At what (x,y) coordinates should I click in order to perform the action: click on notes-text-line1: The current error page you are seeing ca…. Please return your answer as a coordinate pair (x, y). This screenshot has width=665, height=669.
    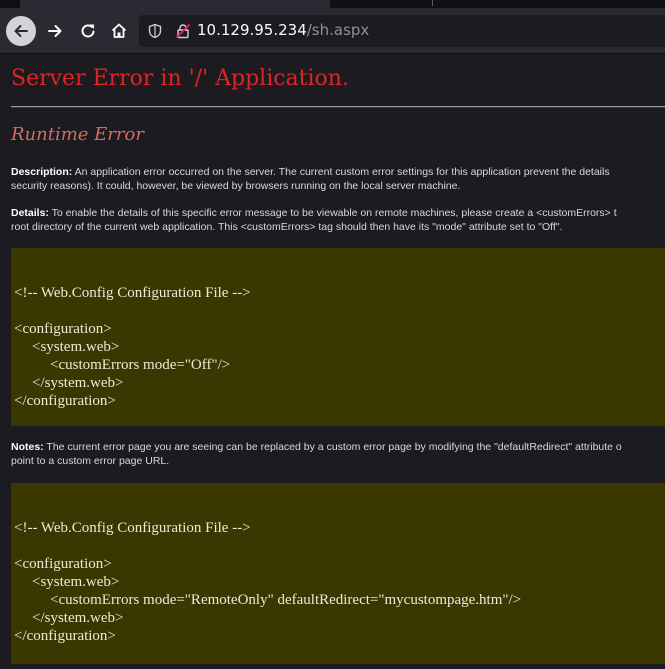
    Looking at the image, I should click on (332, 447).